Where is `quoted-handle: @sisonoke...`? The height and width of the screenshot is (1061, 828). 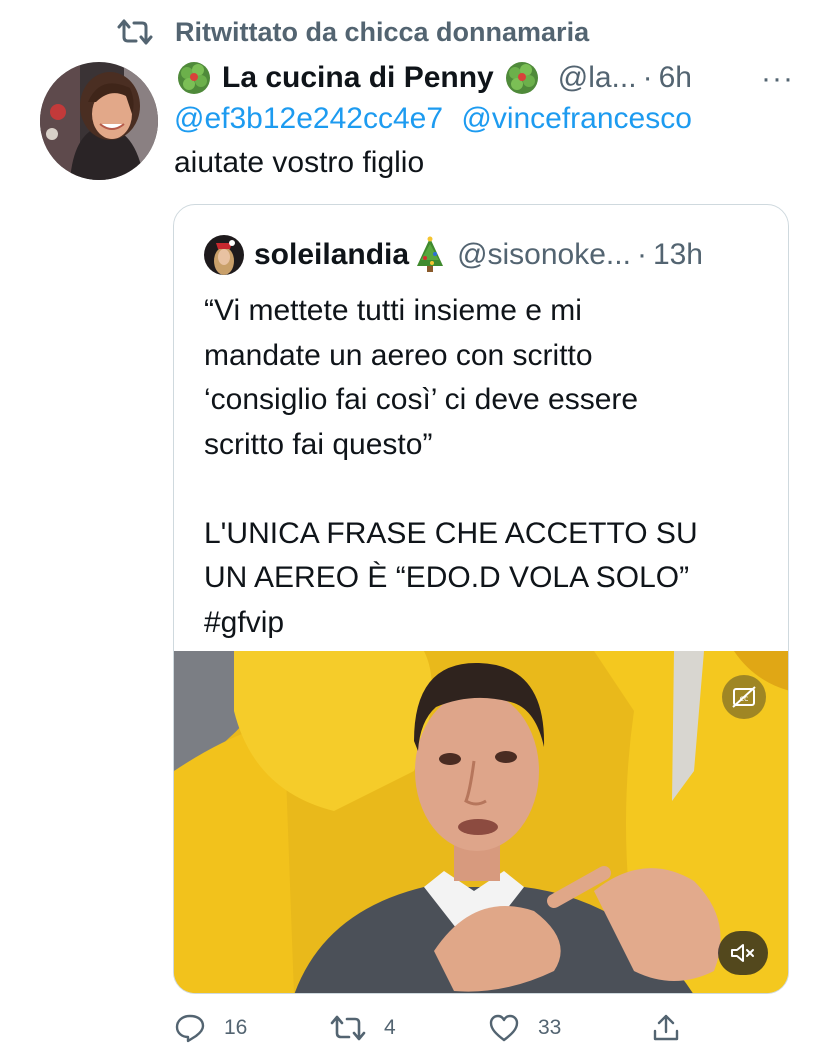 quoted-handle: @sisonoke... is located at coordinates (544, 255).